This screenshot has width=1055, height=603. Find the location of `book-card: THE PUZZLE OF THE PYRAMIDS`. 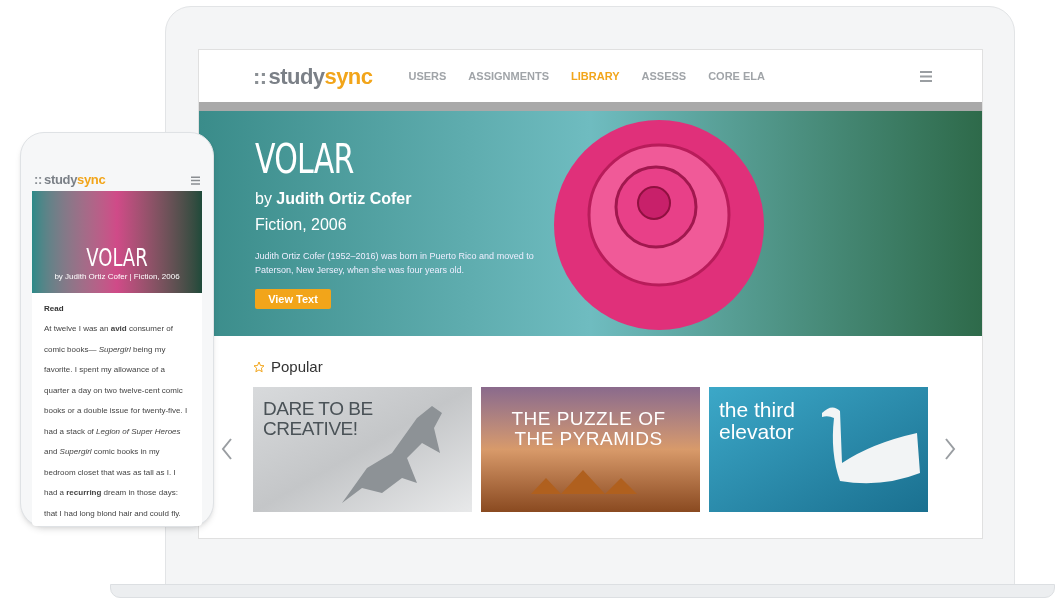

book-card: THE PUZZLE OF THE PYRAMIDS is located at coordinates (590, 449).